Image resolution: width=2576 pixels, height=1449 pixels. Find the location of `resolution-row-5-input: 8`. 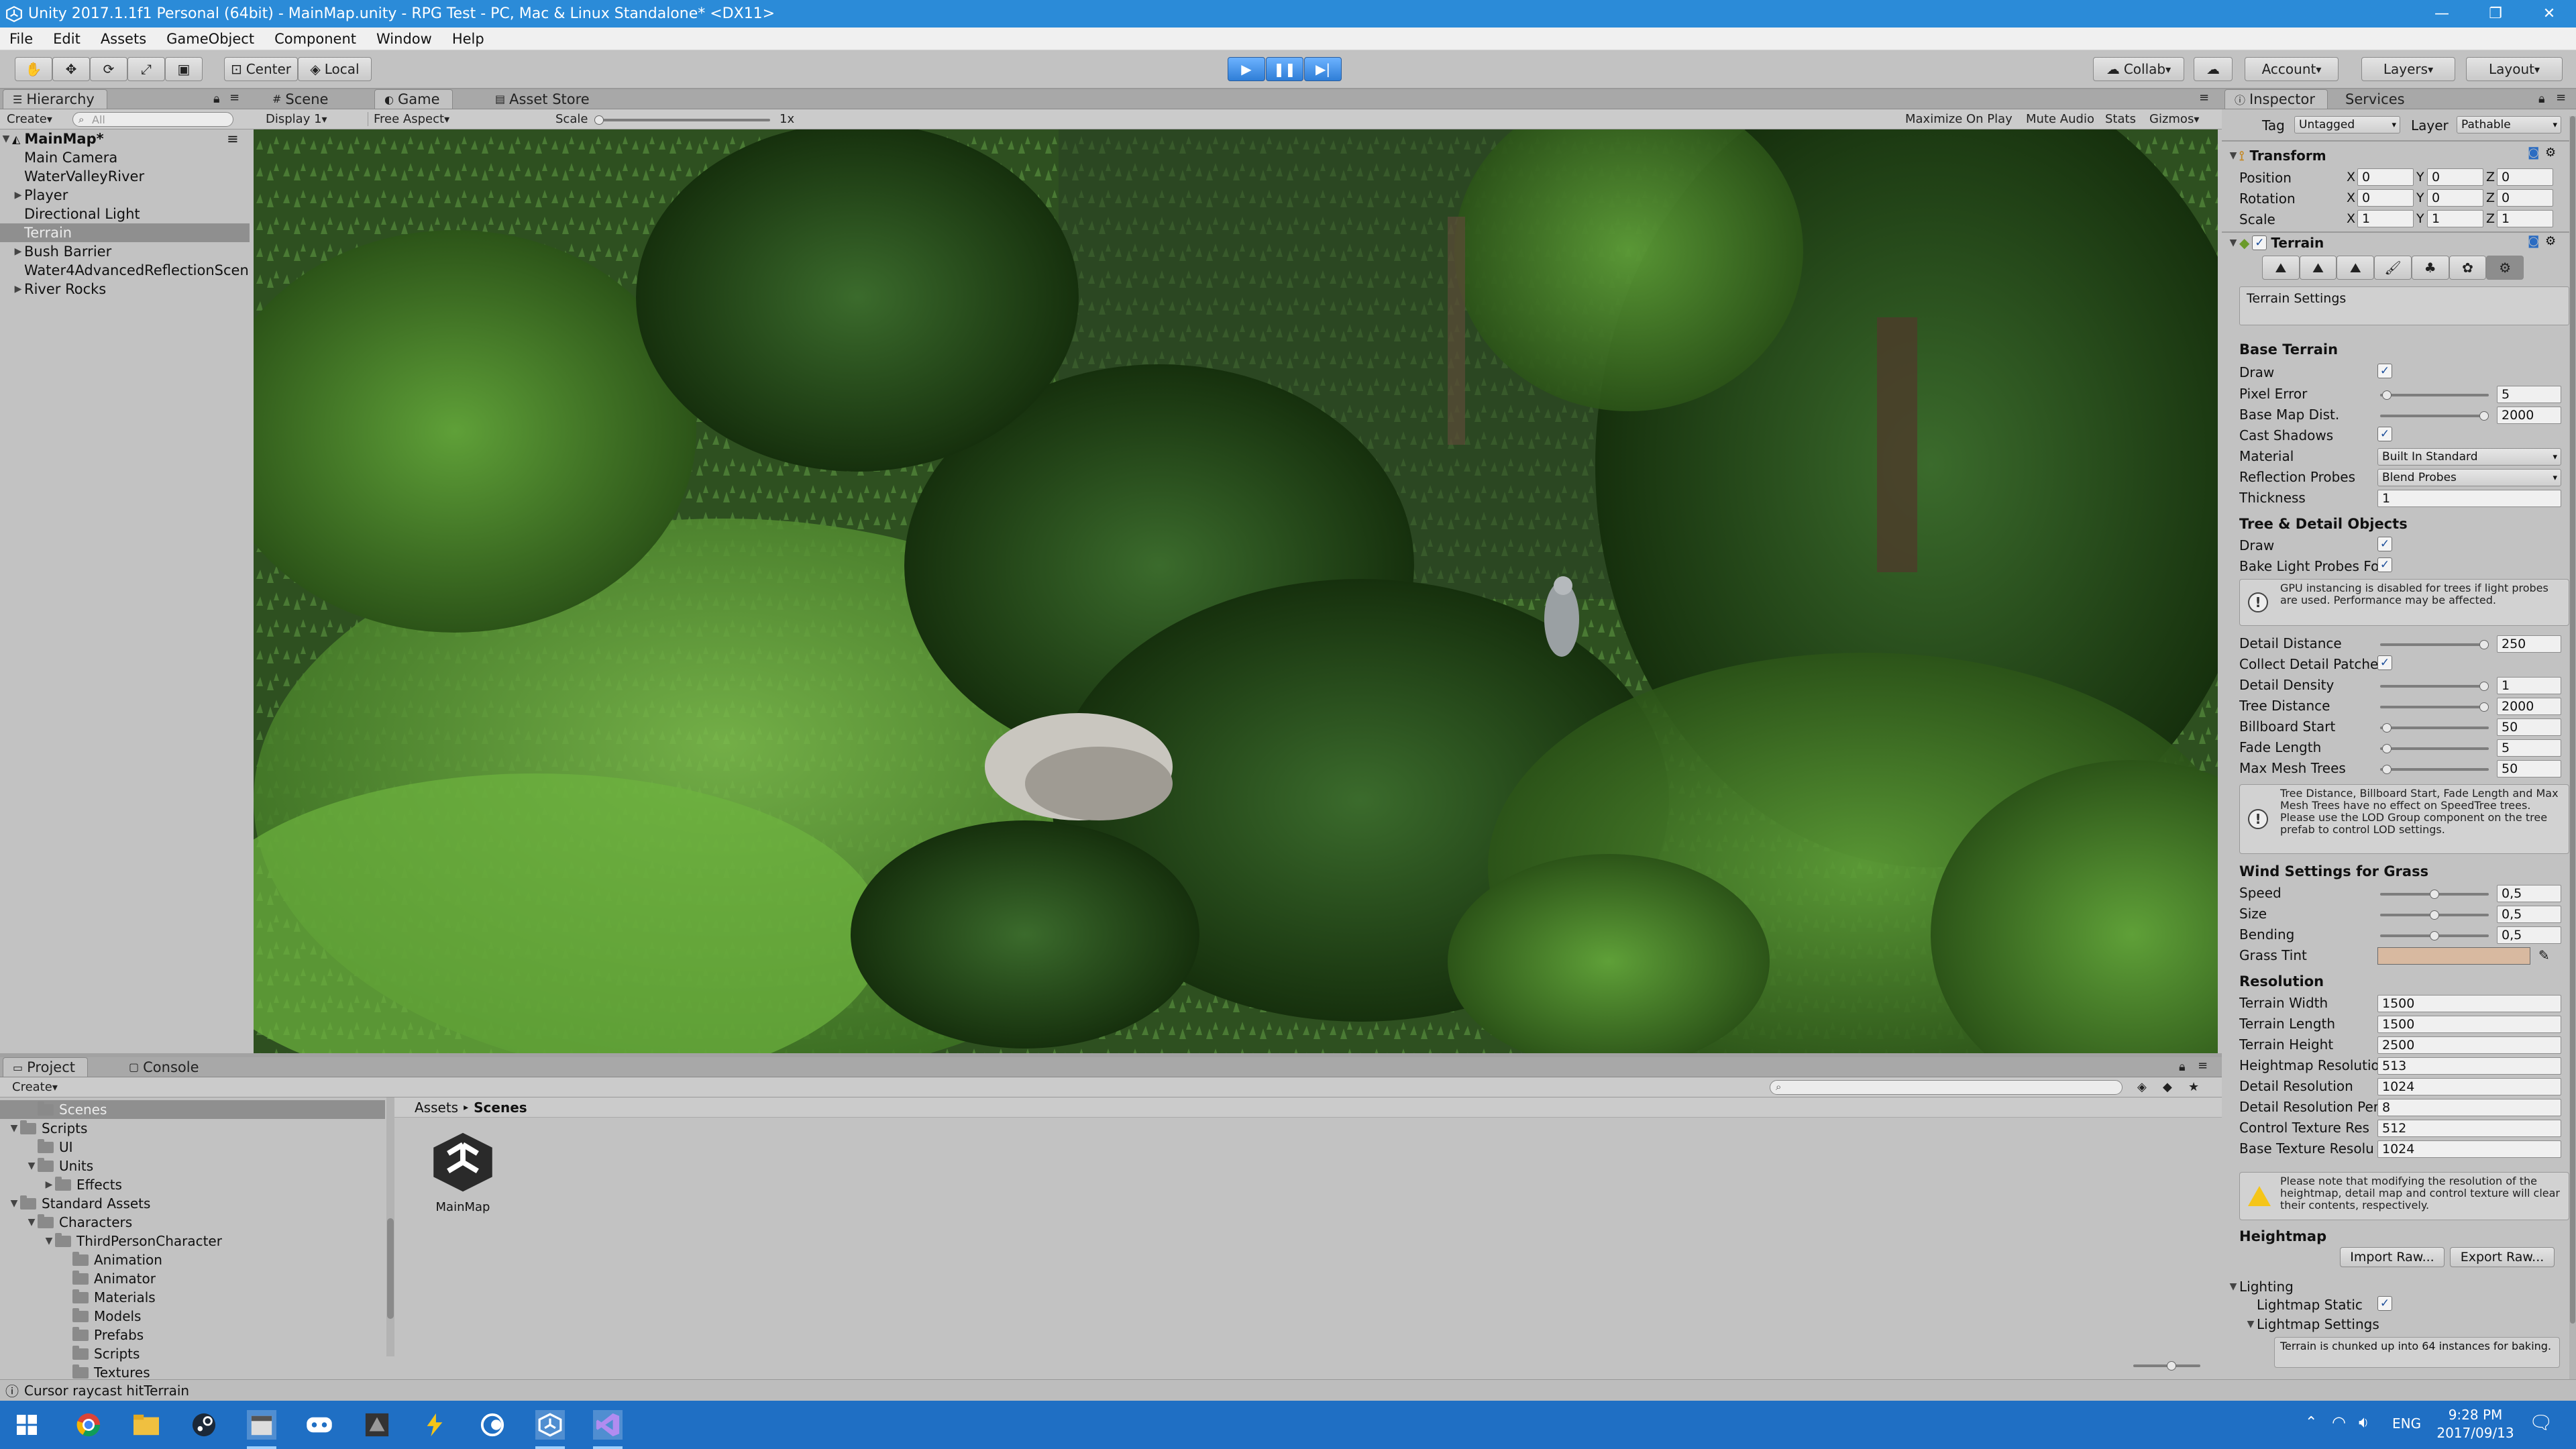

resolution-row-5-input: 8 is located at coordinates (2469, 1107).